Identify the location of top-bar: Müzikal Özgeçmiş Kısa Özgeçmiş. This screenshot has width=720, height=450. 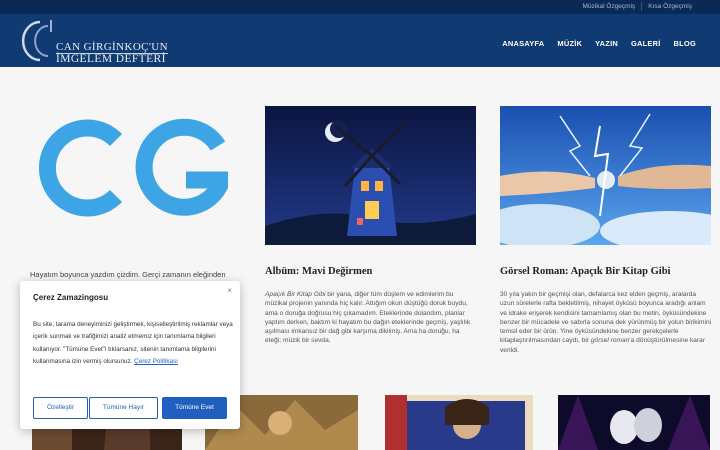
(360, 7).